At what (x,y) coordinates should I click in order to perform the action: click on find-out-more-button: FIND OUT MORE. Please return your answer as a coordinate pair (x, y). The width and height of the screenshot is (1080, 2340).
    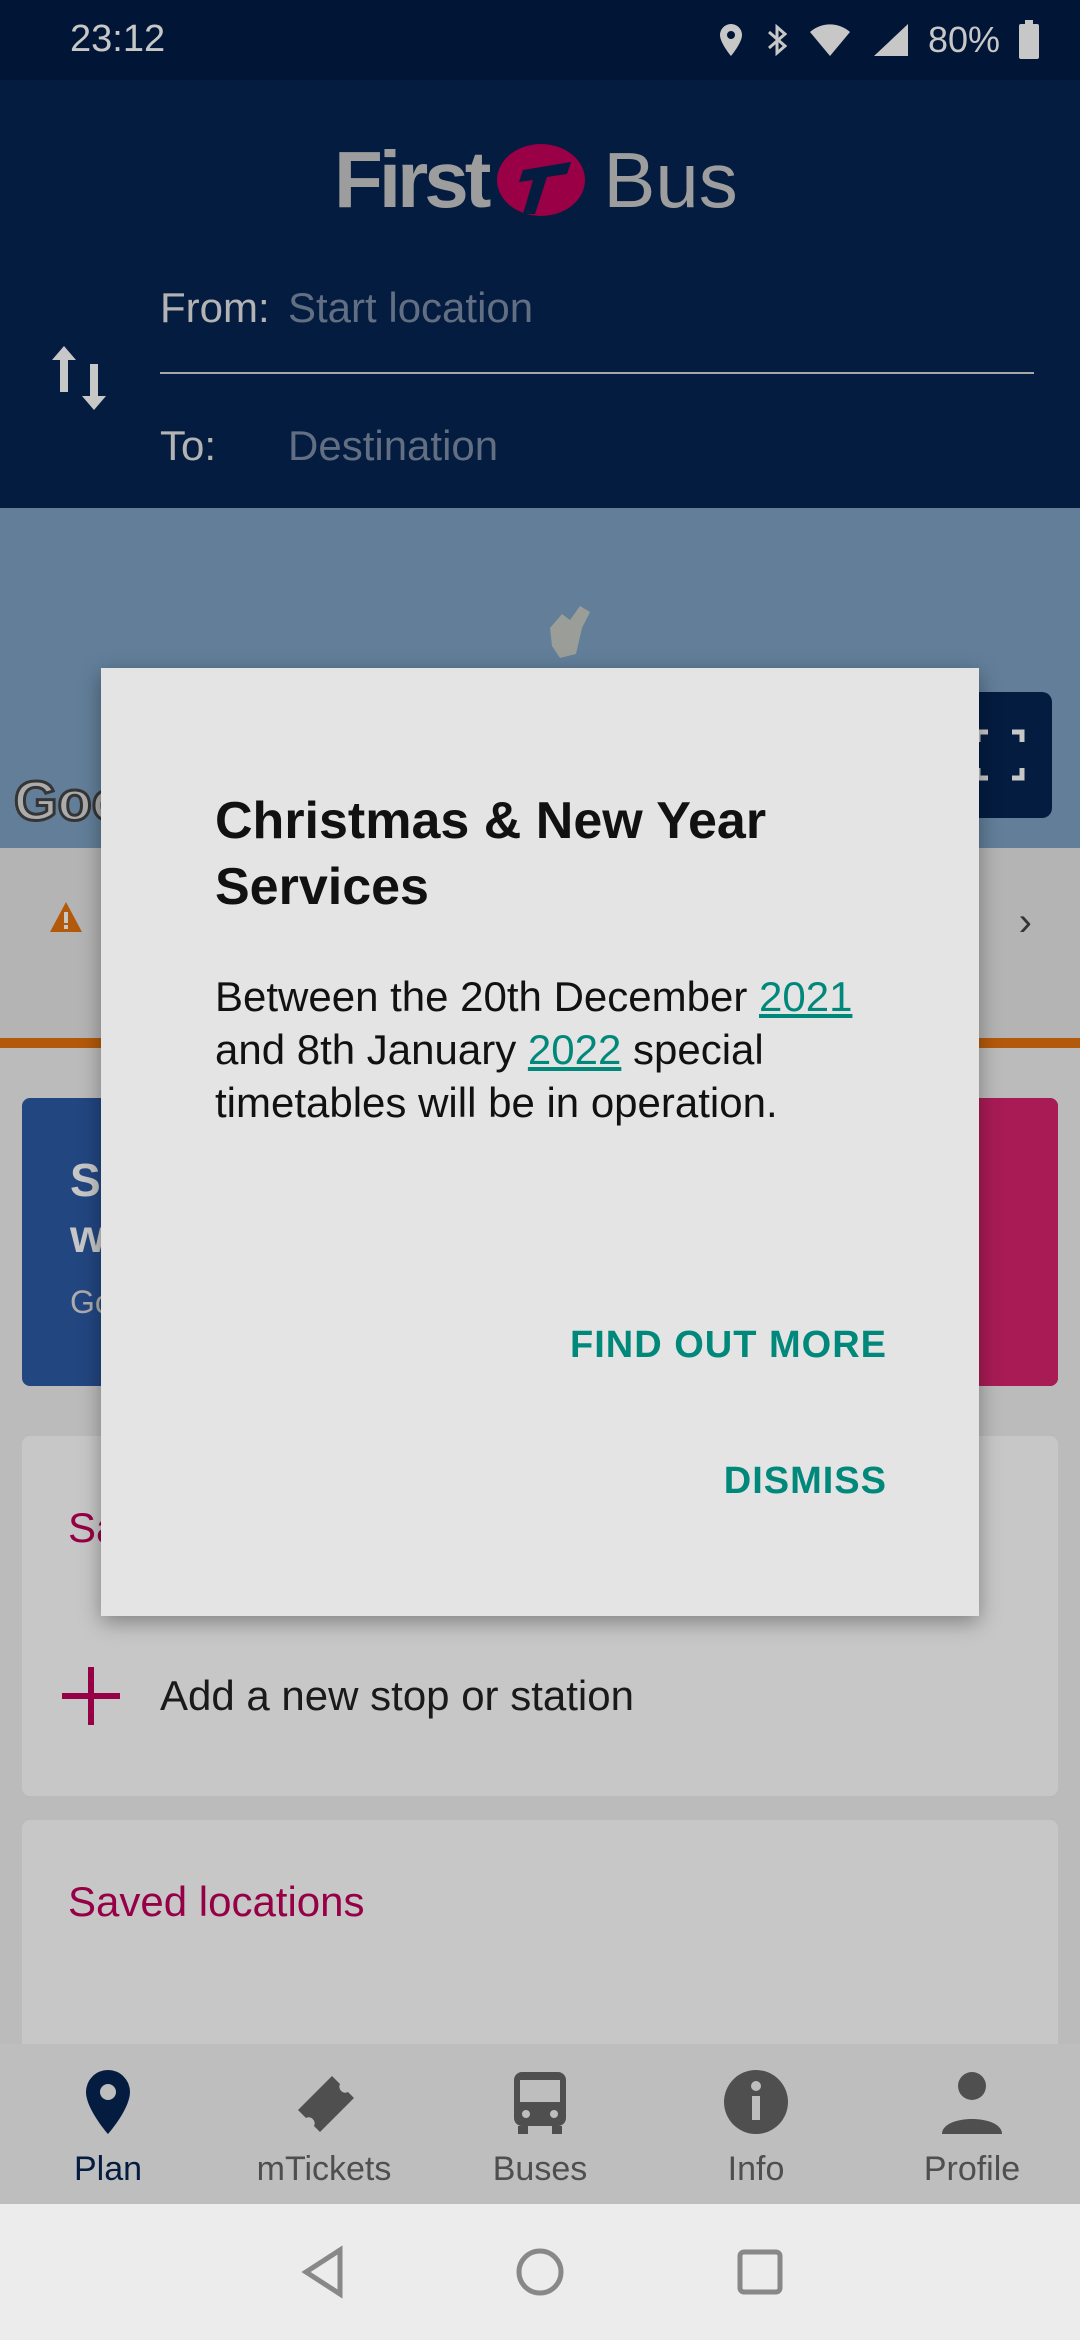
    Looking at the image, I should click on (728, 1345).